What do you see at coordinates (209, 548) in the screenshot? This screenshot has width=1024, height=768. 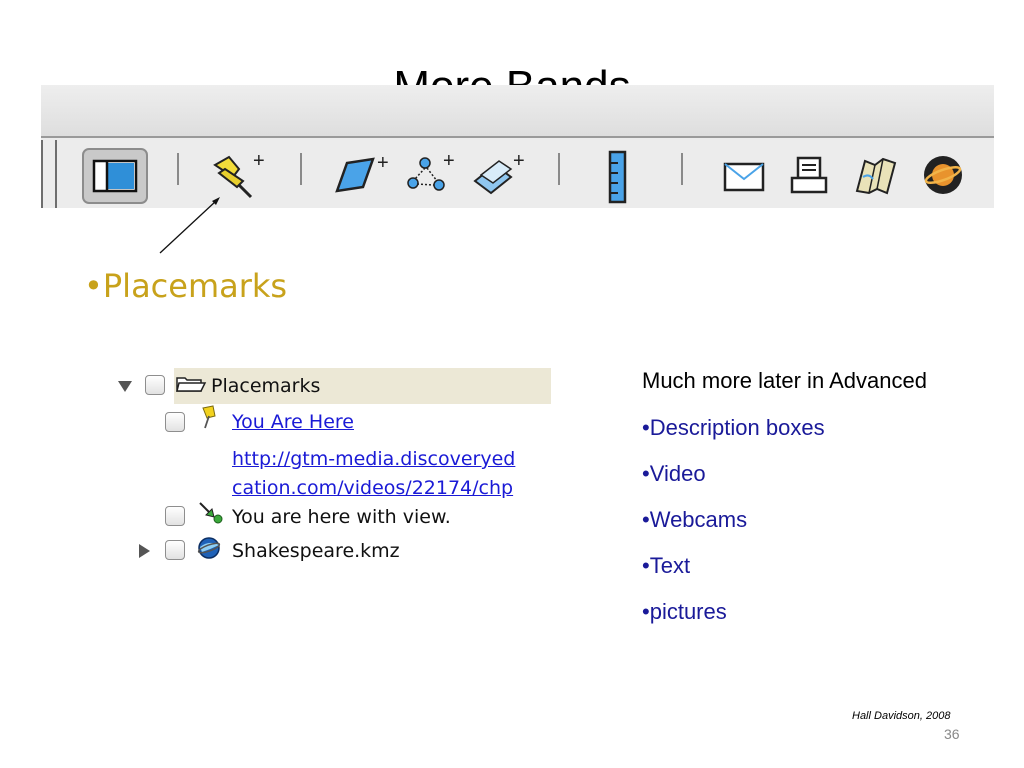 I see `globe-icon` at bounding box center [209, 548].